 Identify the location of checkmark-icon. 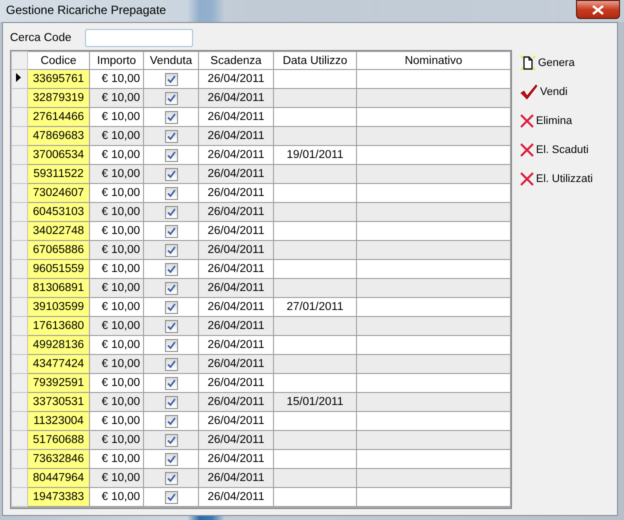
(529, 92).